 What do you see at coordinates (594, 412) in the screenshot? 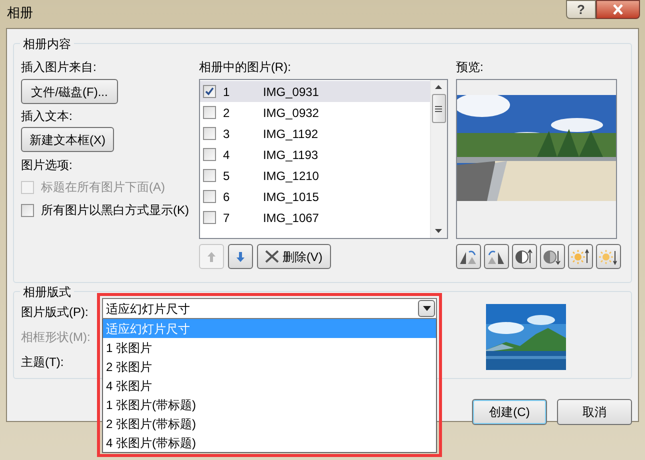
I see `dialog-button: 取消` at bounding box center [594, 412].